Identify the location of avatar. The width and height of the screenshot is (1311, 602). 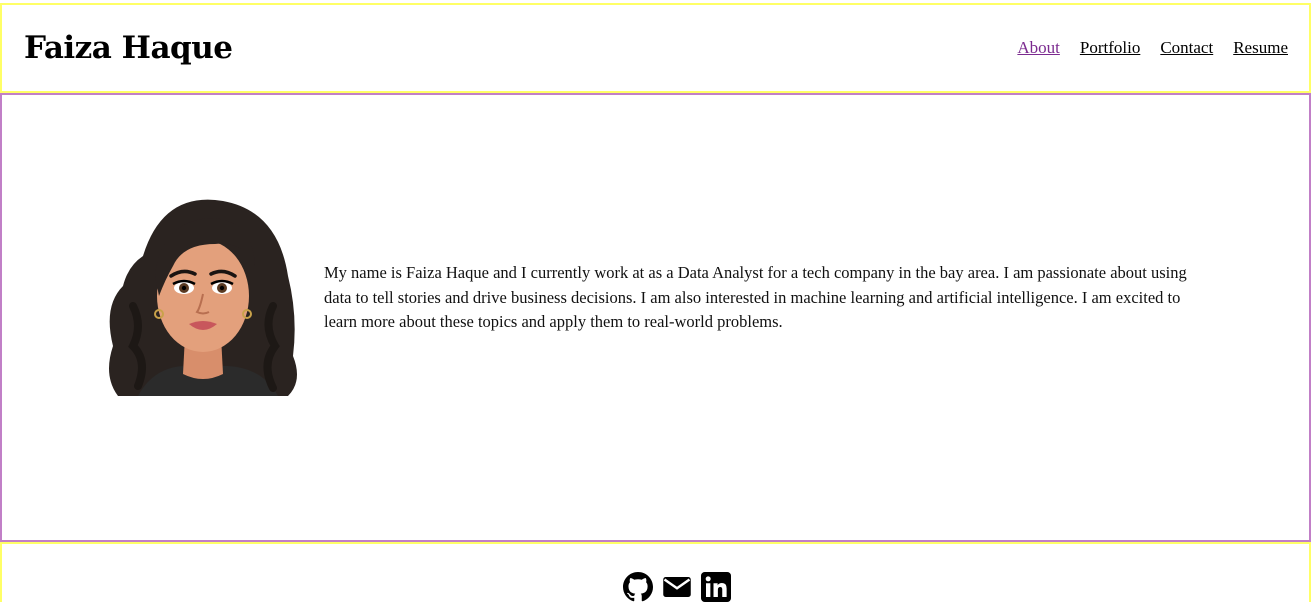
(203, 296).